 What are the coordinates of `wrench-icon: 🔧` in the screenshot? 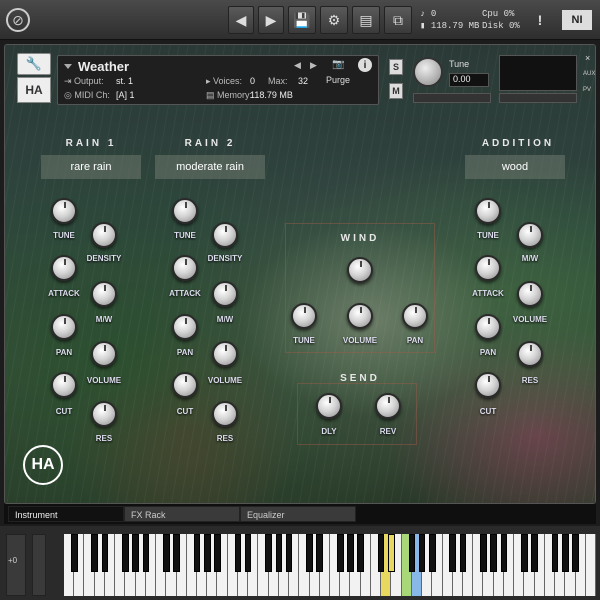 It's located at (34, 64).